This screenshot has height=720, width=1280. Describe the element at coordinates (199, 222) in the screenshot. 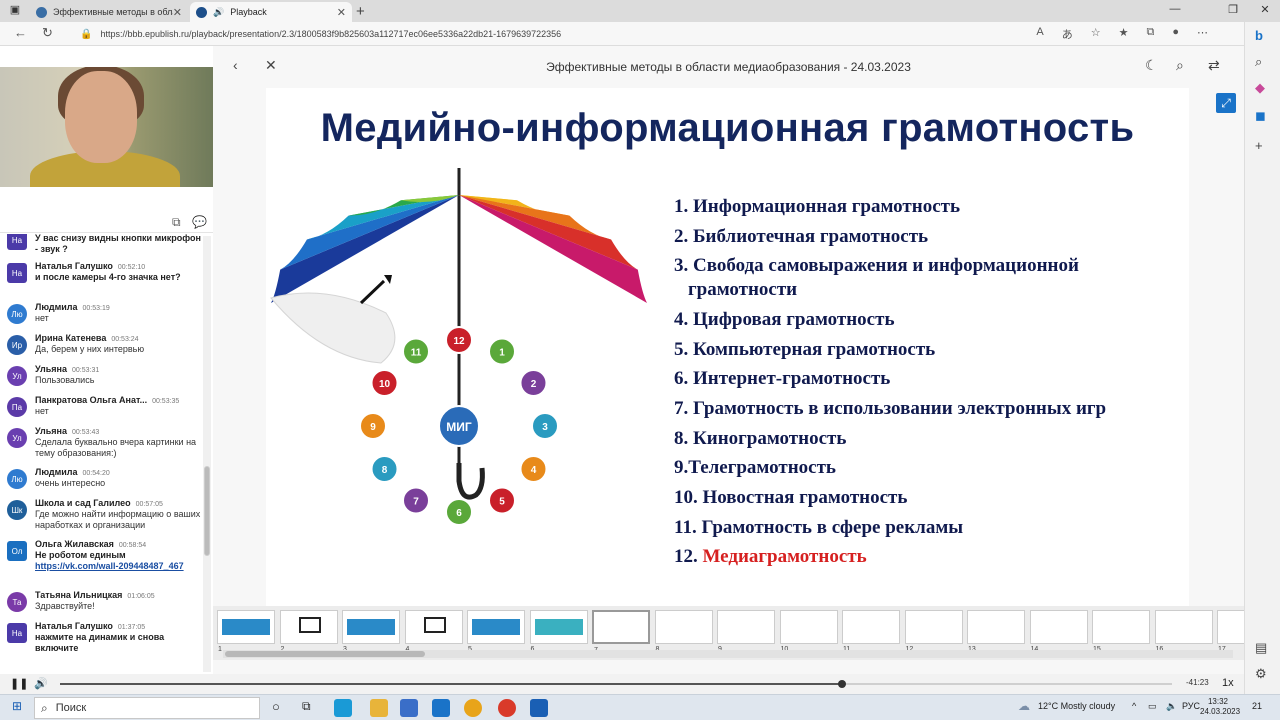

I see `chat-icon: 💬` at that location.